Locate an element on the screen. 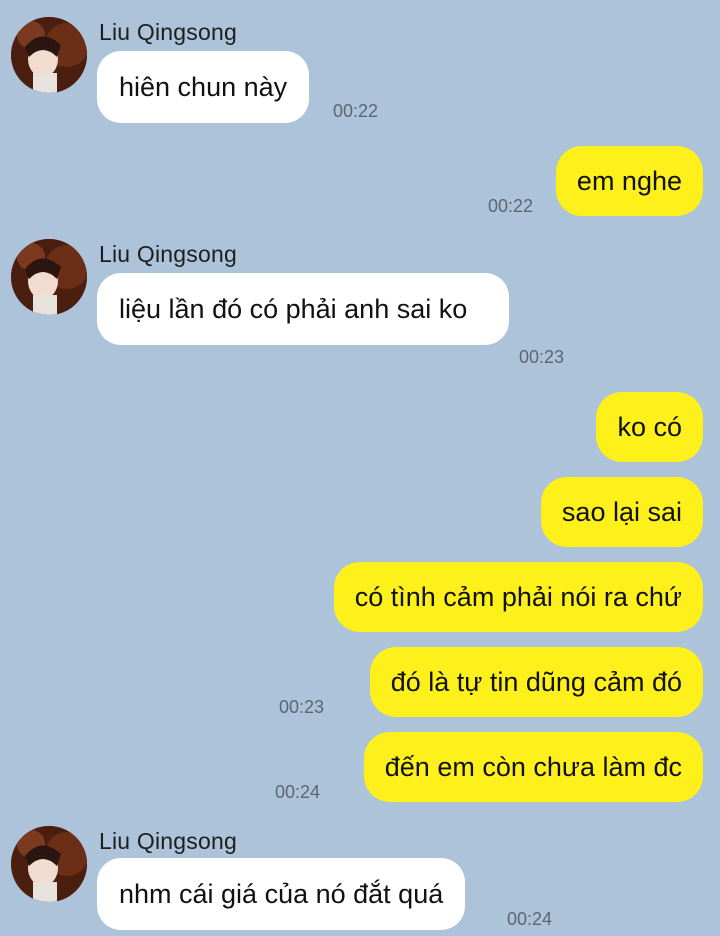 Image resolution: width=720 pixels, height=936 pixels. incoming-message-bubble: hiên chun này is located at coordinates (203, 87).